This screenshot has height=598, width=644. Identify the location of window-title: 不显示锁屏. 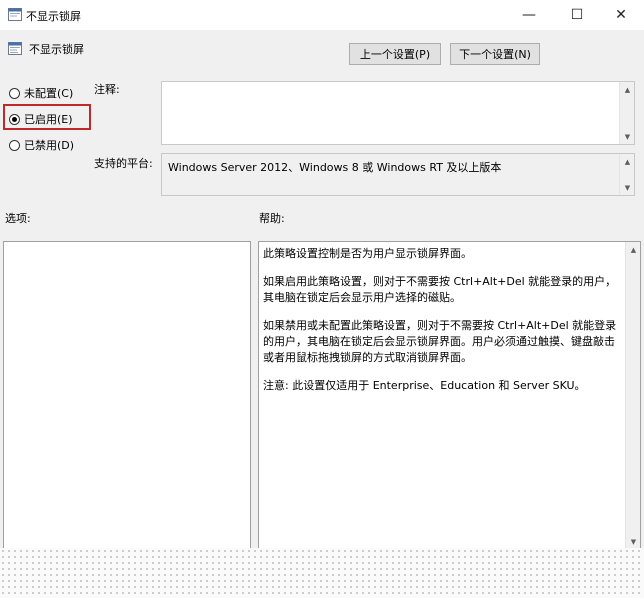
(53, 16).